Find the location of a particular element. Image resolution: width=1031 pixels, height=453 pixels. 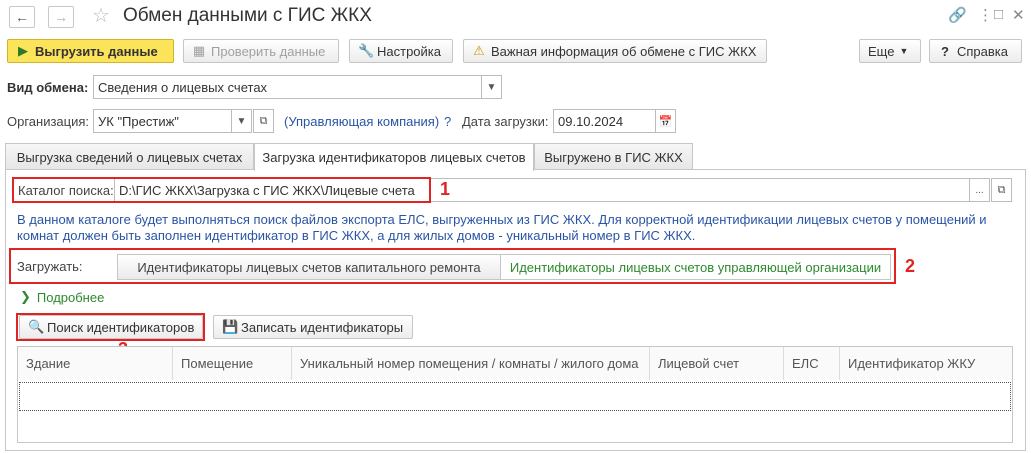

calendar-icon: 📅 is located at coordinates (665, 121).